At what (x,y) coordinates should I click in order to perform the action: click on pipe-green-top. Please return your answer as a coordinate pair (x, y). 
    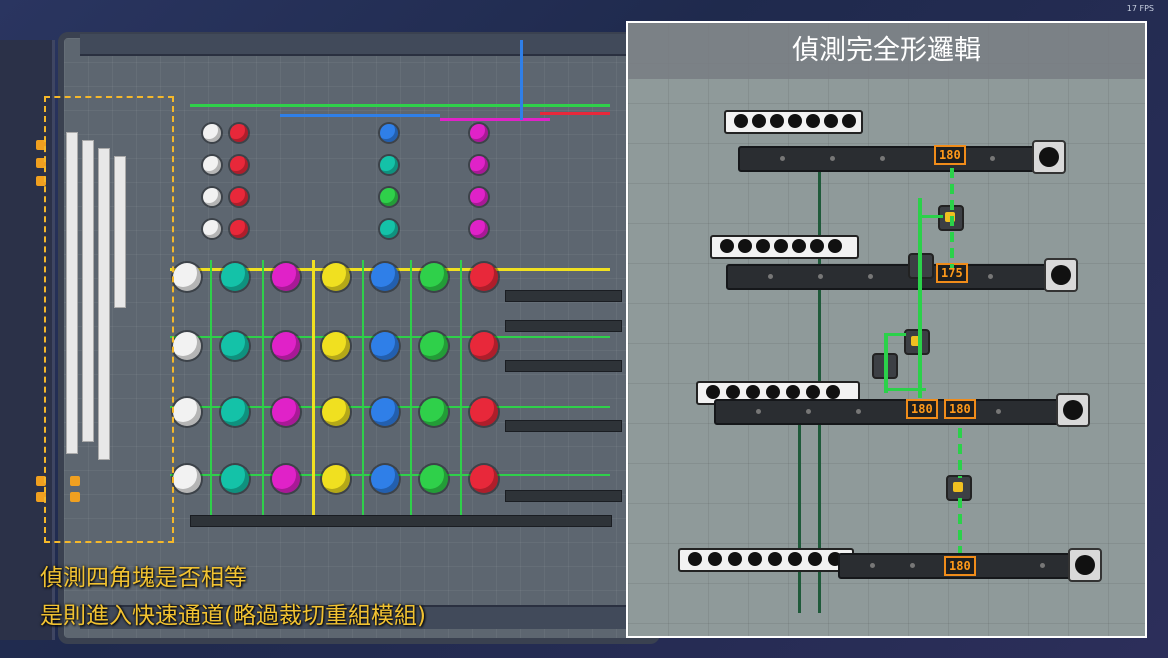
    Looking at the image, I should click on (400, 105).